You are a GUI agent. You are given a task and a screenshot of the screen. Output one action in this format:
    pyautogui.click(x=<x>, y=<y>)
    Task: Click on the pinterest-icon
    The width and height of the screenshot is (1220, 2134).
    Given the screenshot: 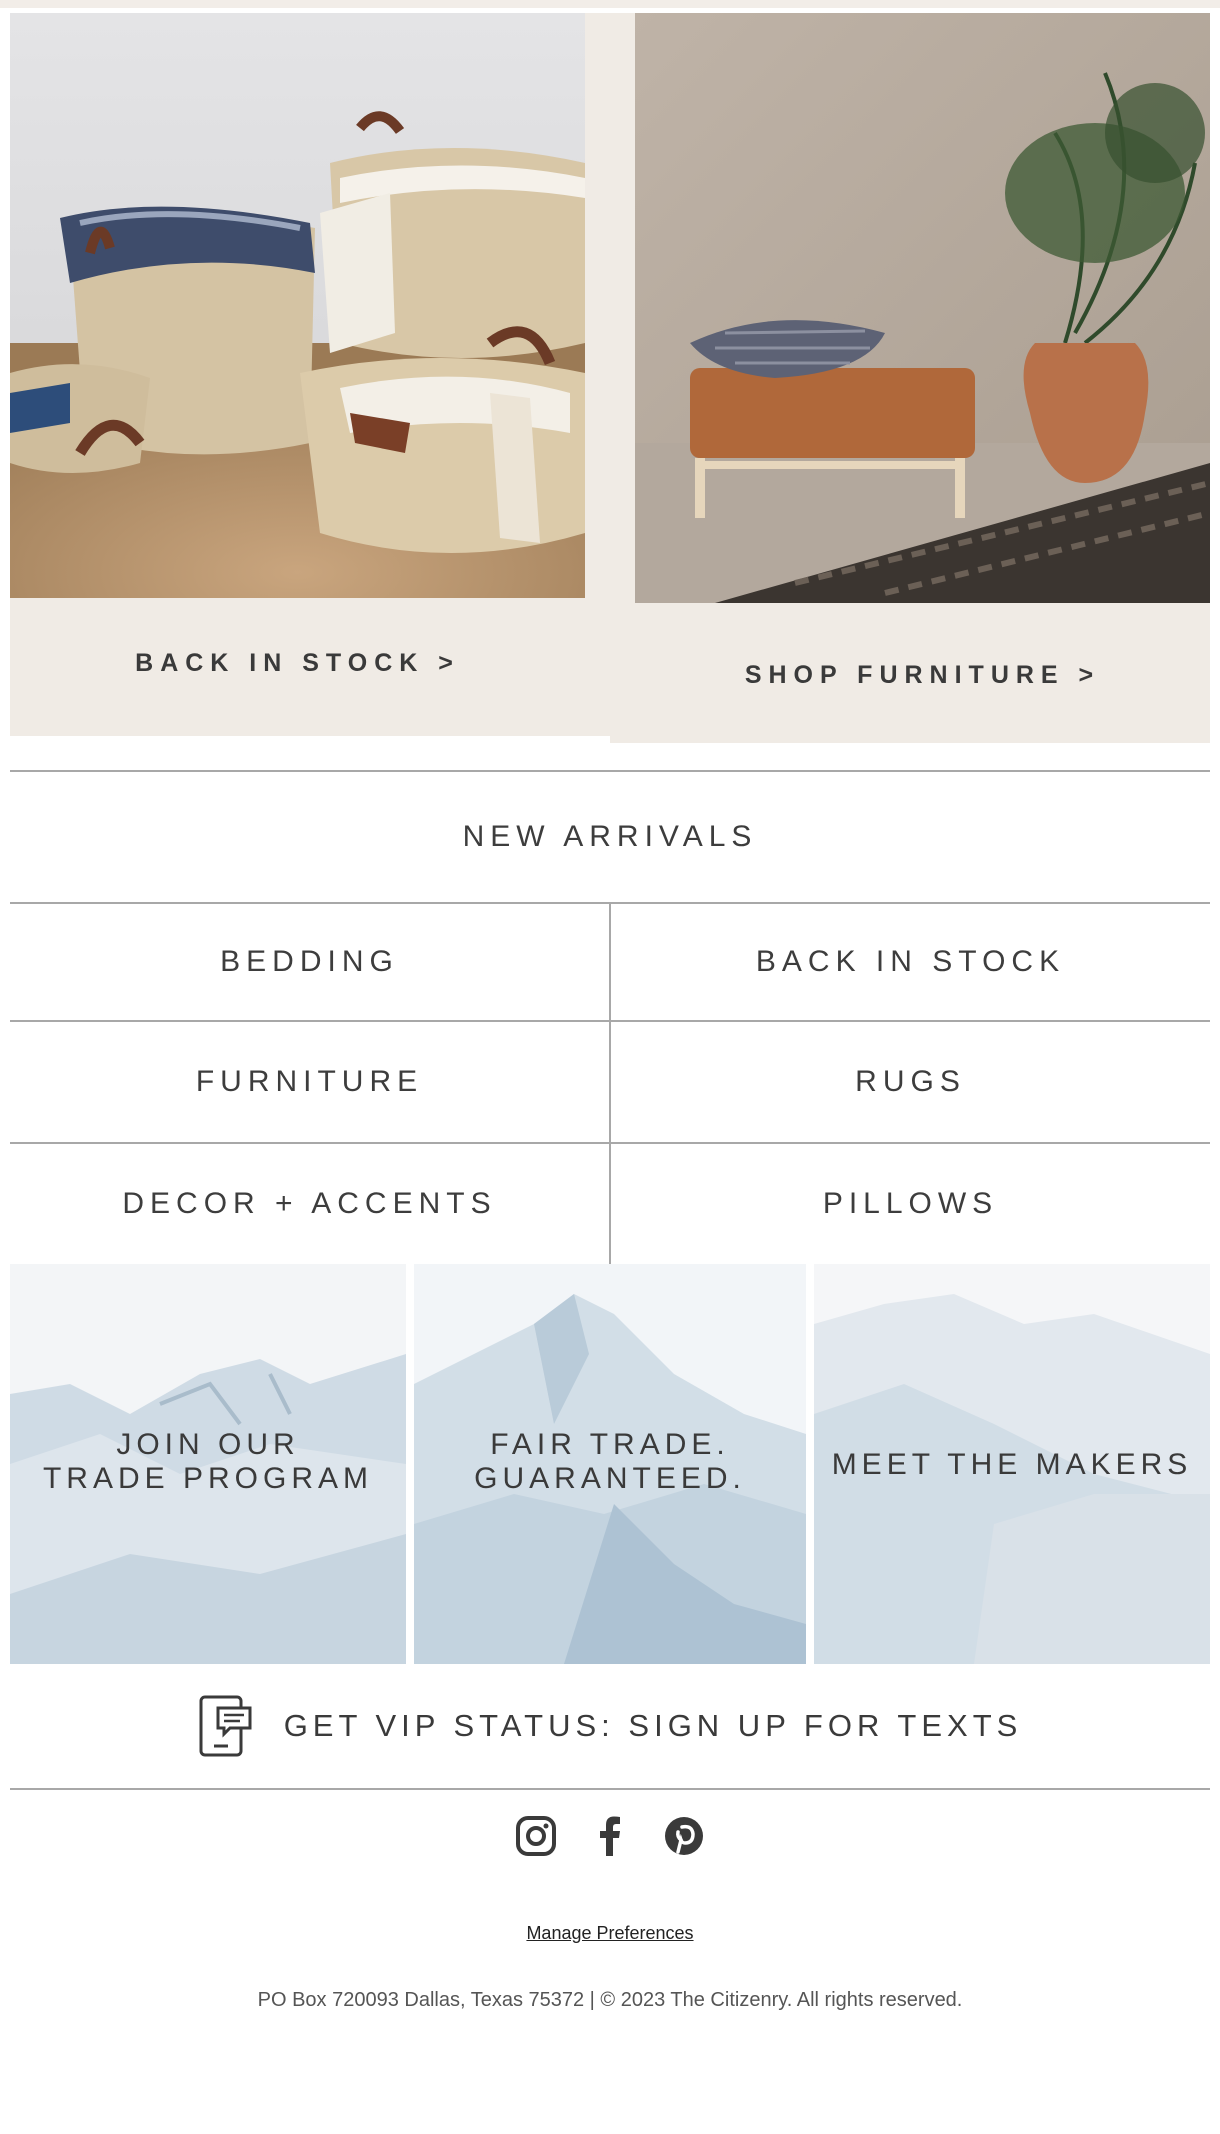 What is the action you would take?
    pyautogui.click(x=684, y=1836)
    